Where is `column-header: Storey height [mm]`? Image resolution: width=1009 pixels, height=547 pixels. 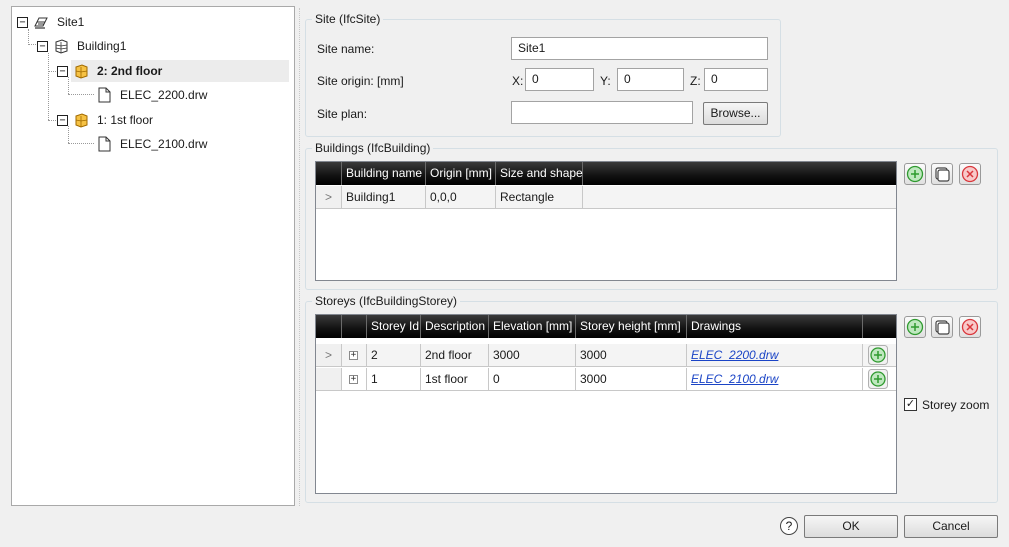
column-header: Storey height [mm] is located at coordinates (631, 326).